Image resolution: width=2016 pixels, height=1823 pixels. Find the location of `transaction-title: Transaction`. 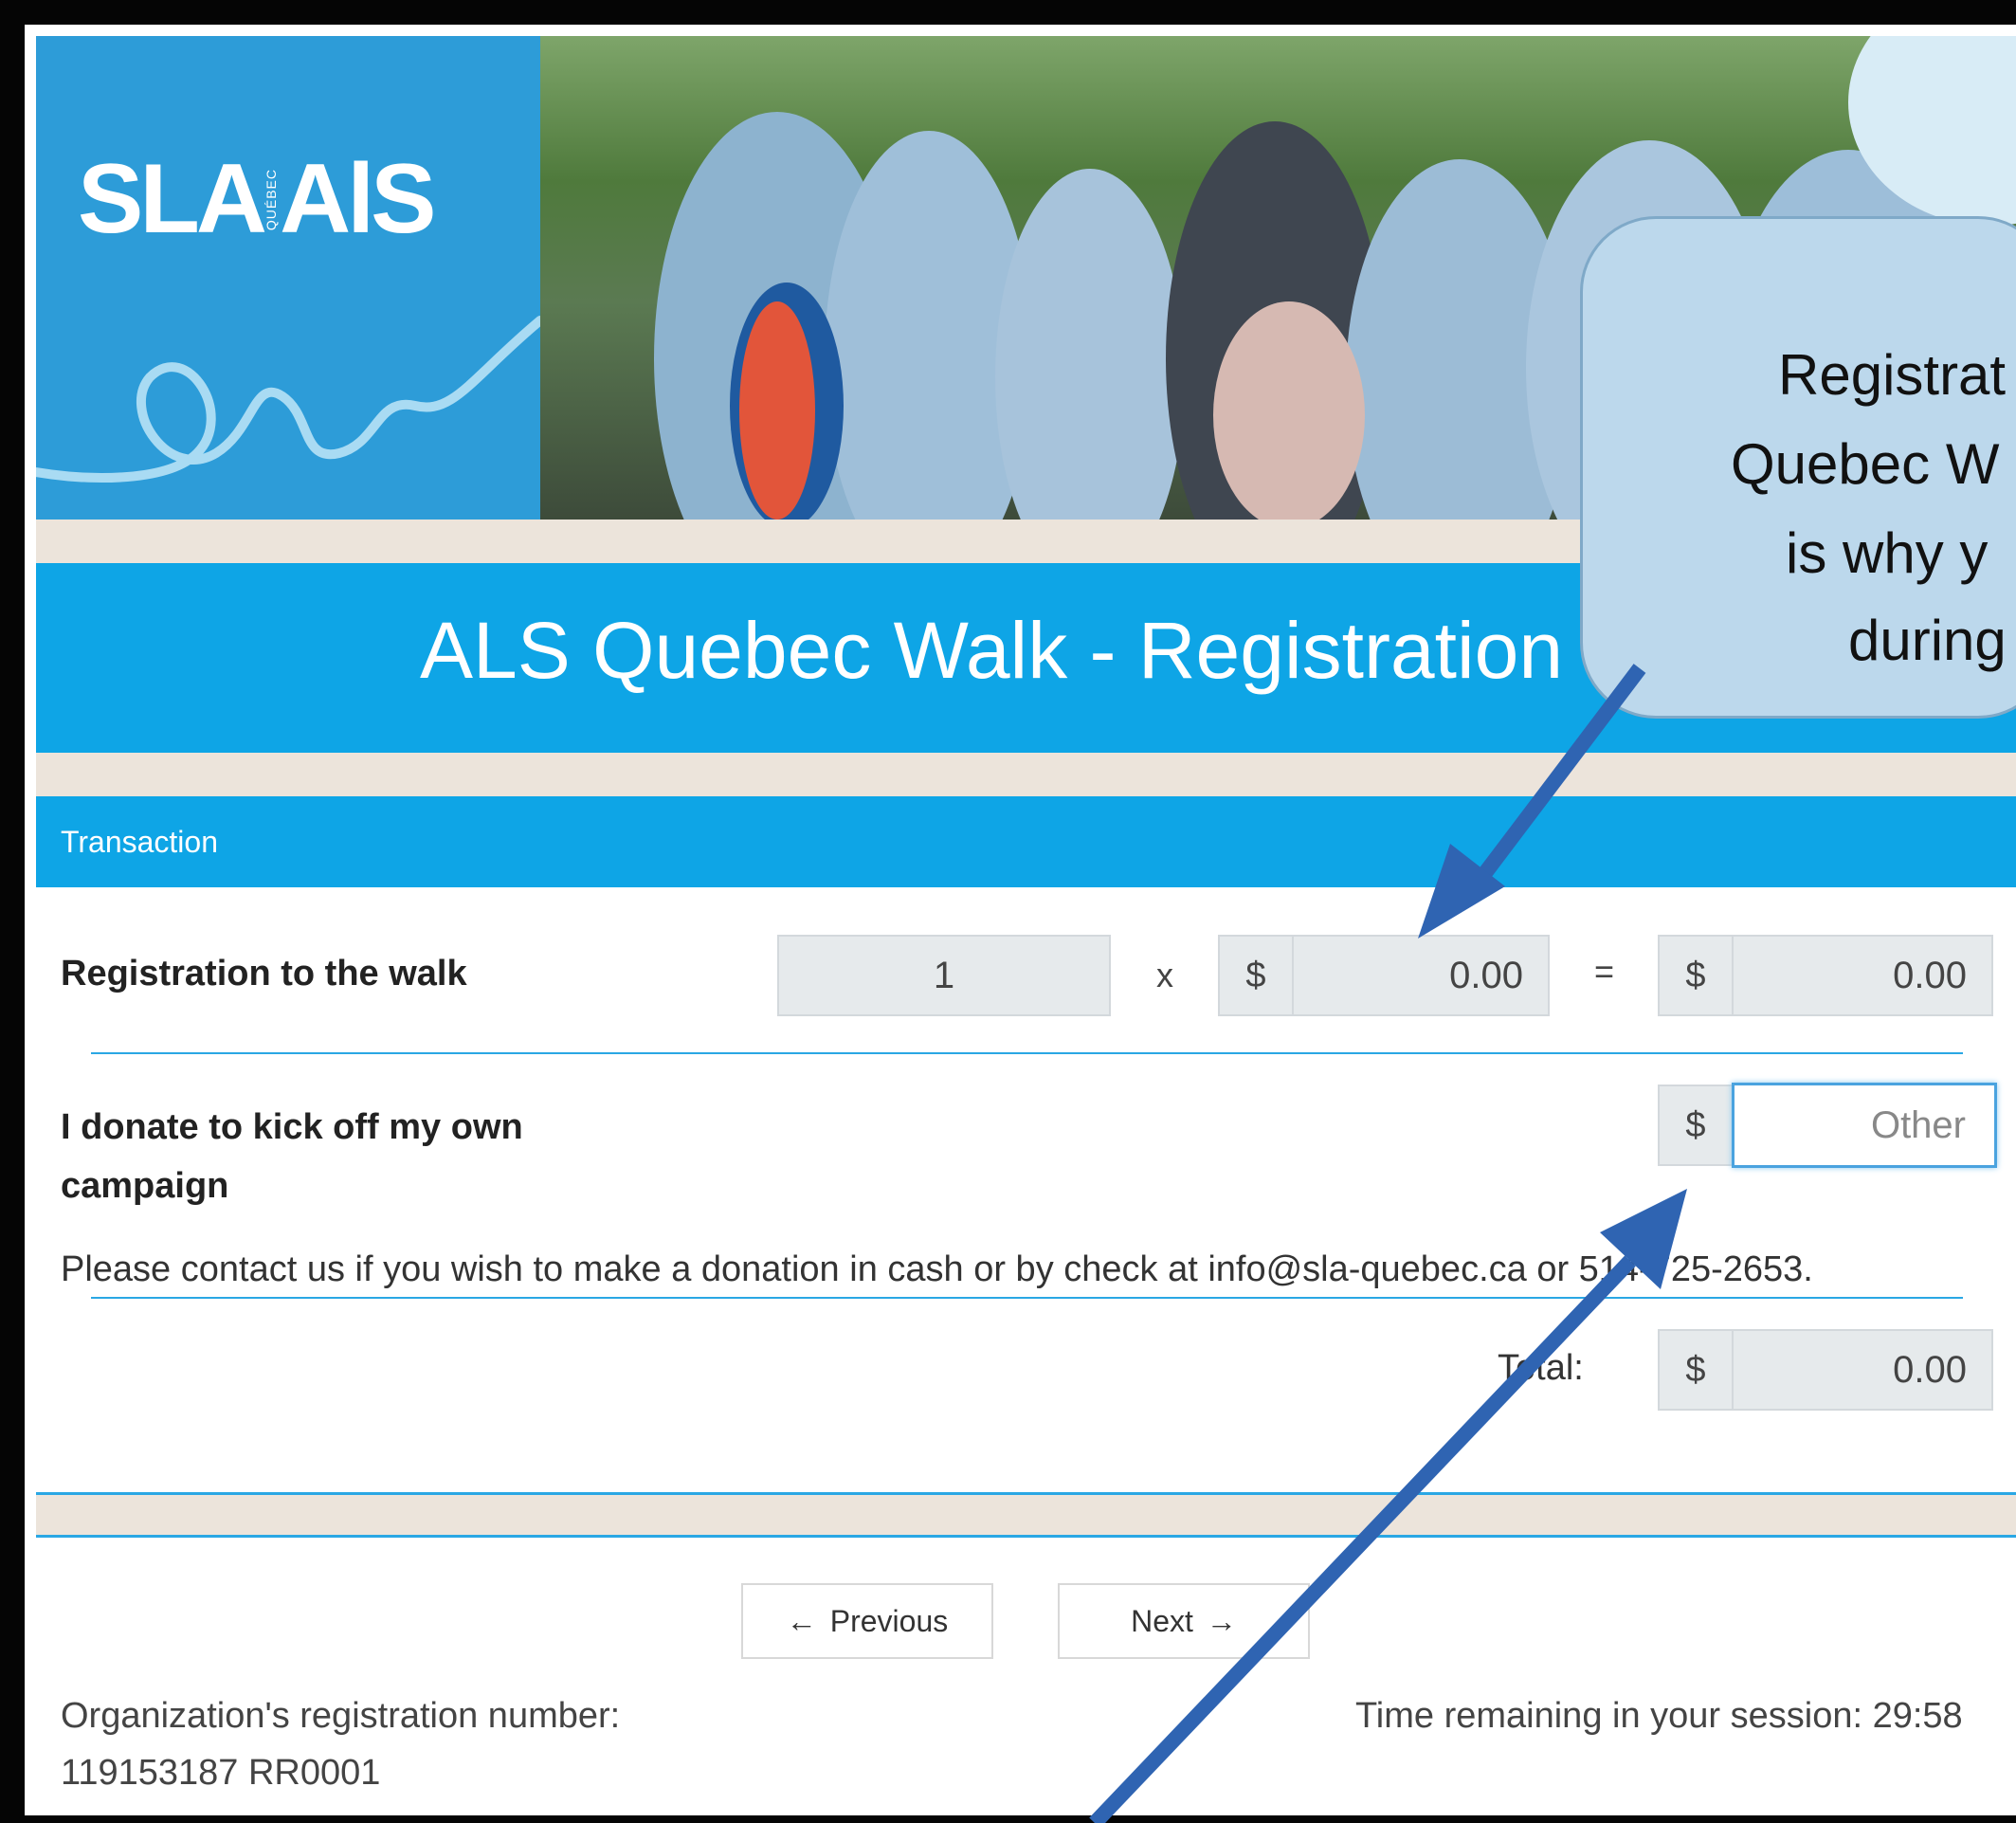

transaction-title: Transaction is located at coordinates (139, 842).